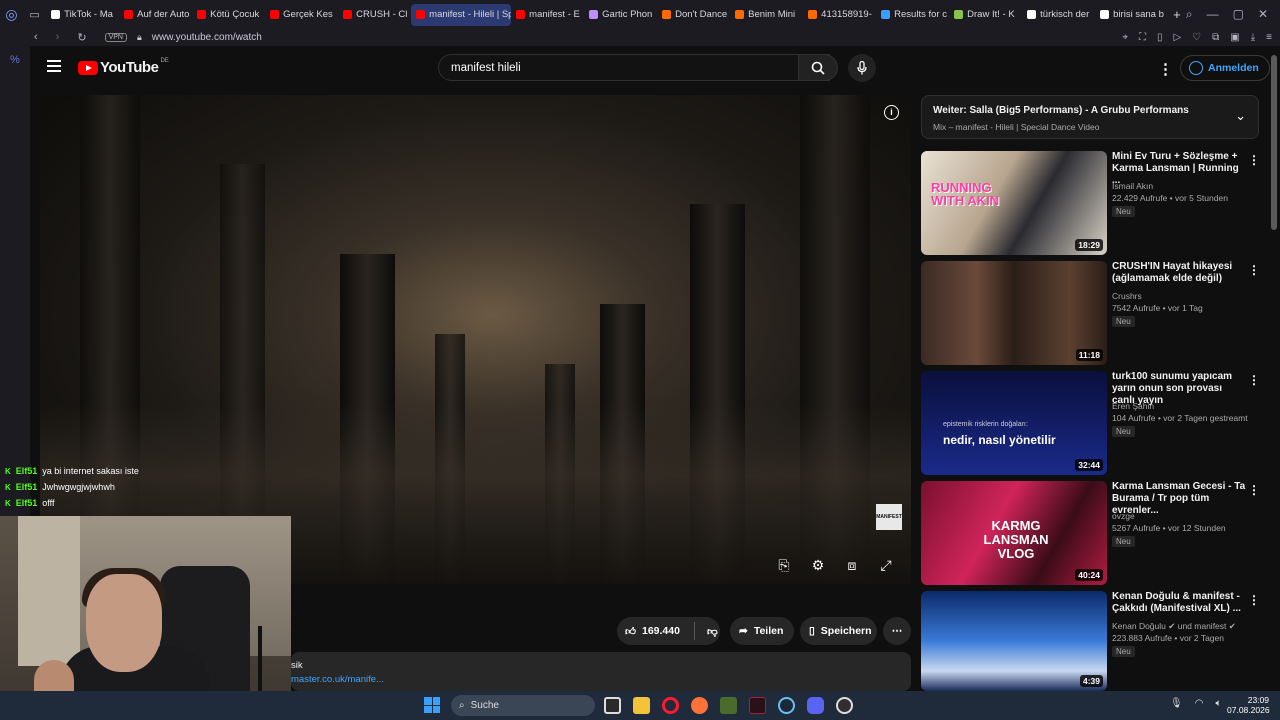 The width and height of the screenshot is (1280, 720). Describe the element at coordinates (56, 14) in the screenshot. I see `tab-favicon-icon` at that location.